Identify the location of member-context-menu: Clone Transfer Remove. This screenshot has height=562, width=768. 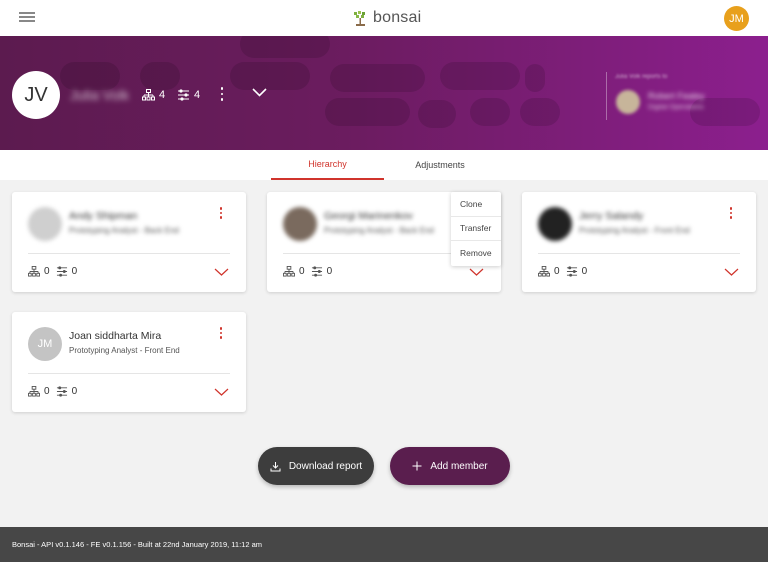
(476, 229).